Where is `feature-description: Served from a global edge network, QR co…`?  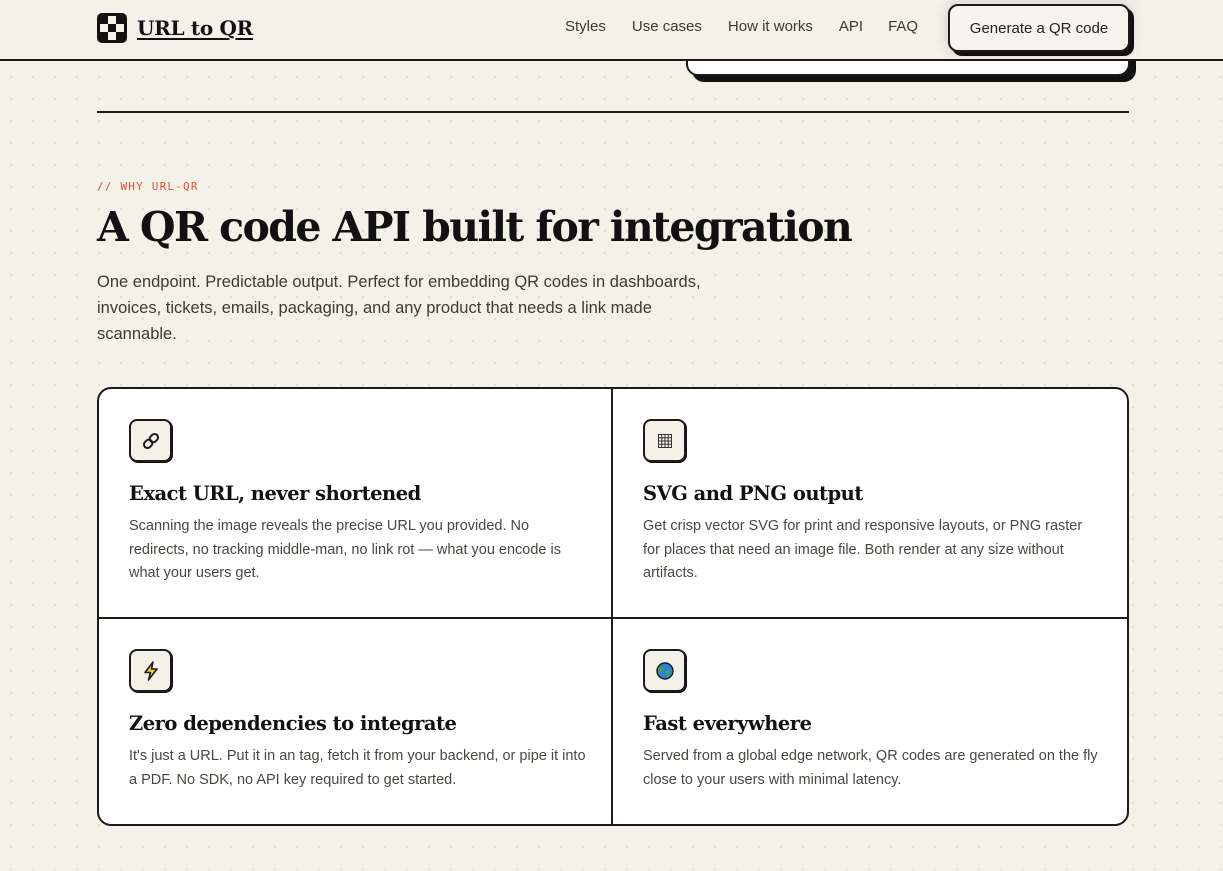 feature-description: Served from a global edge network, QR co… is located at coordinates (870, 768).